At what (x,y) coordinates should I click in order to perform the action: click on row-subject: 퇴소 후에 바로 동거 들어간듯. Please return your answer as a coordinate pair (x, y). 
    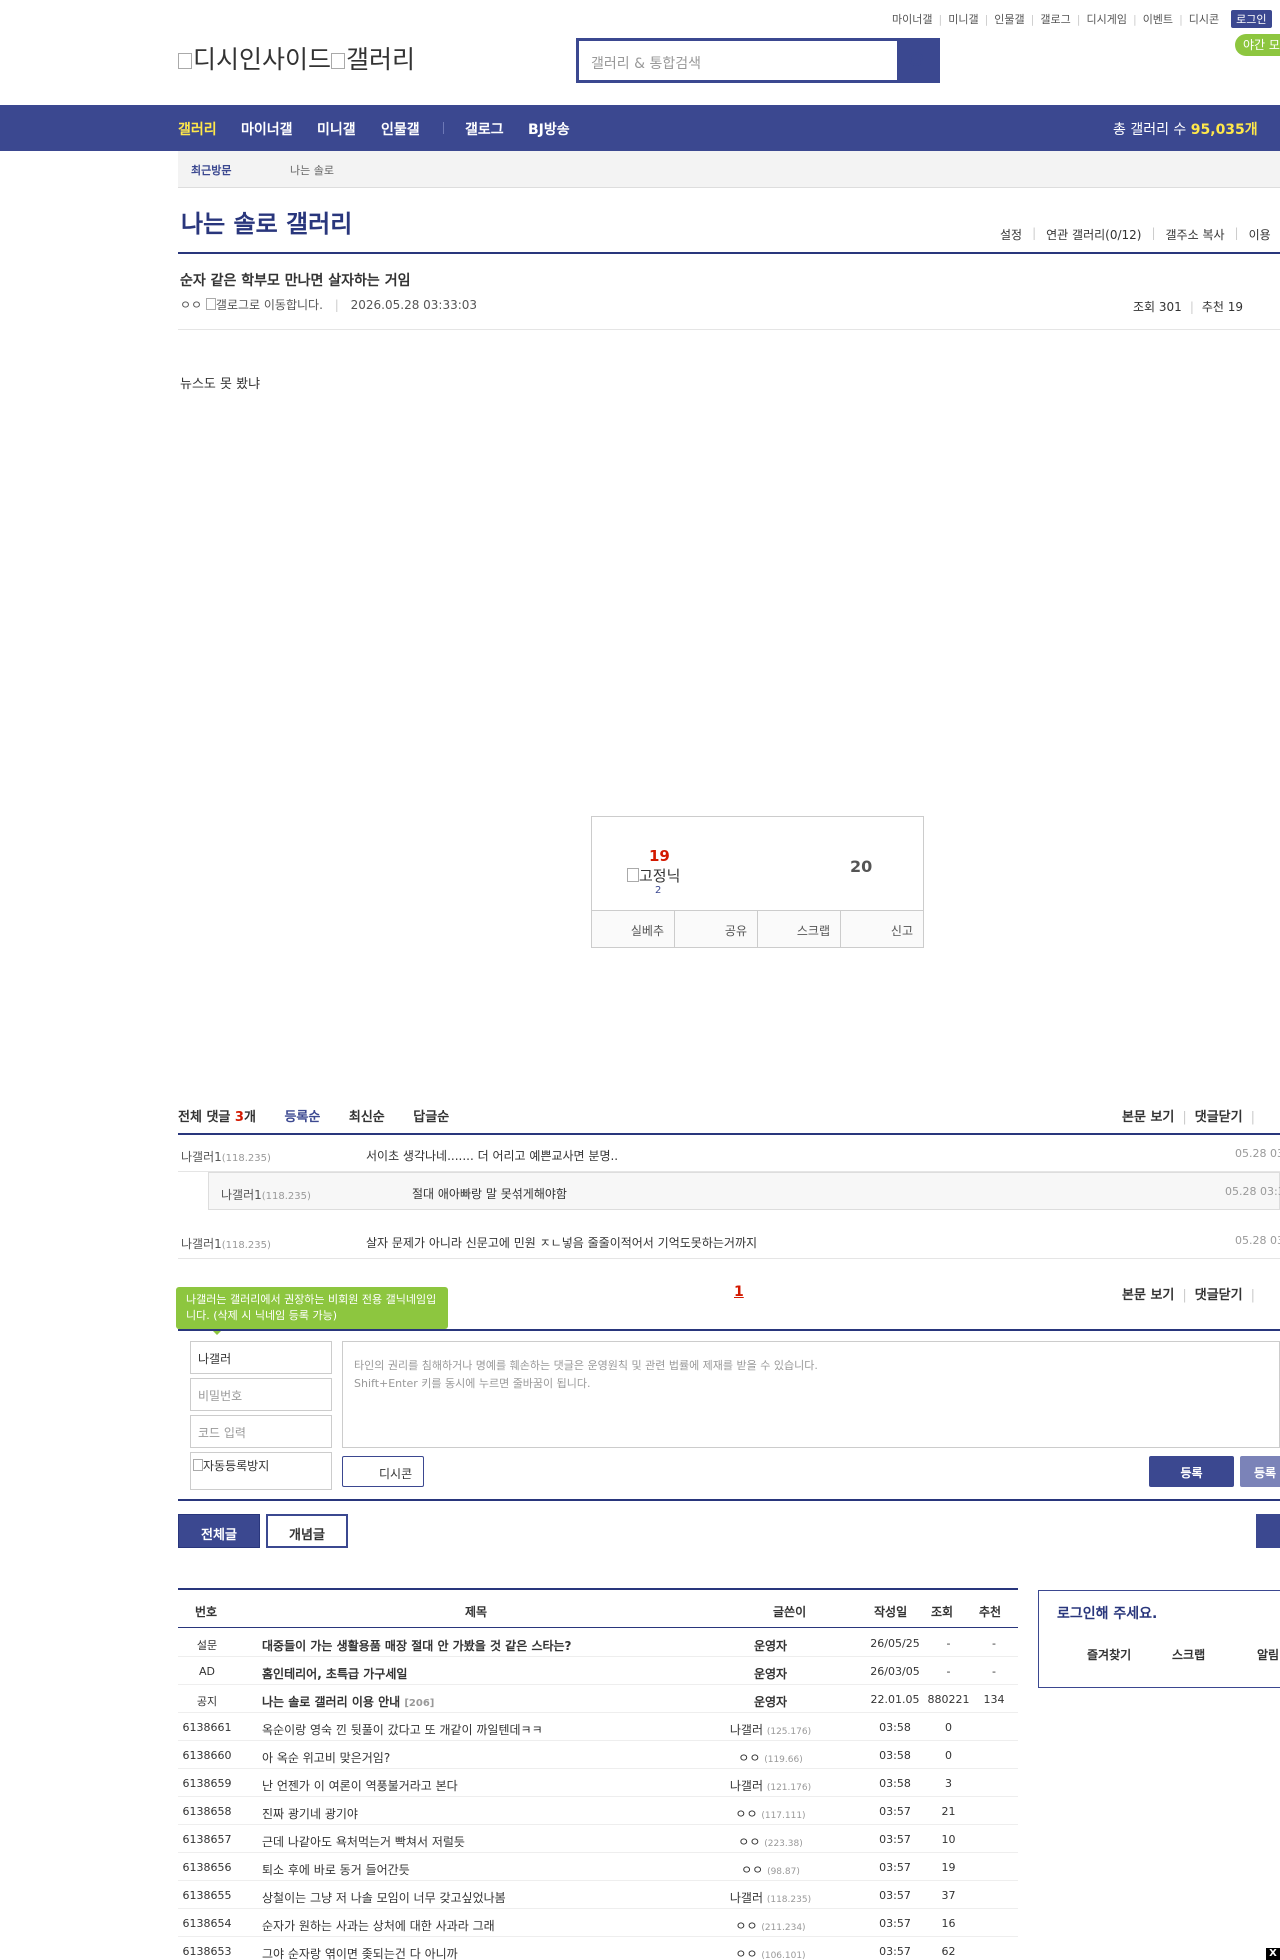
    Looking at the image, I should click on (336, 1869).